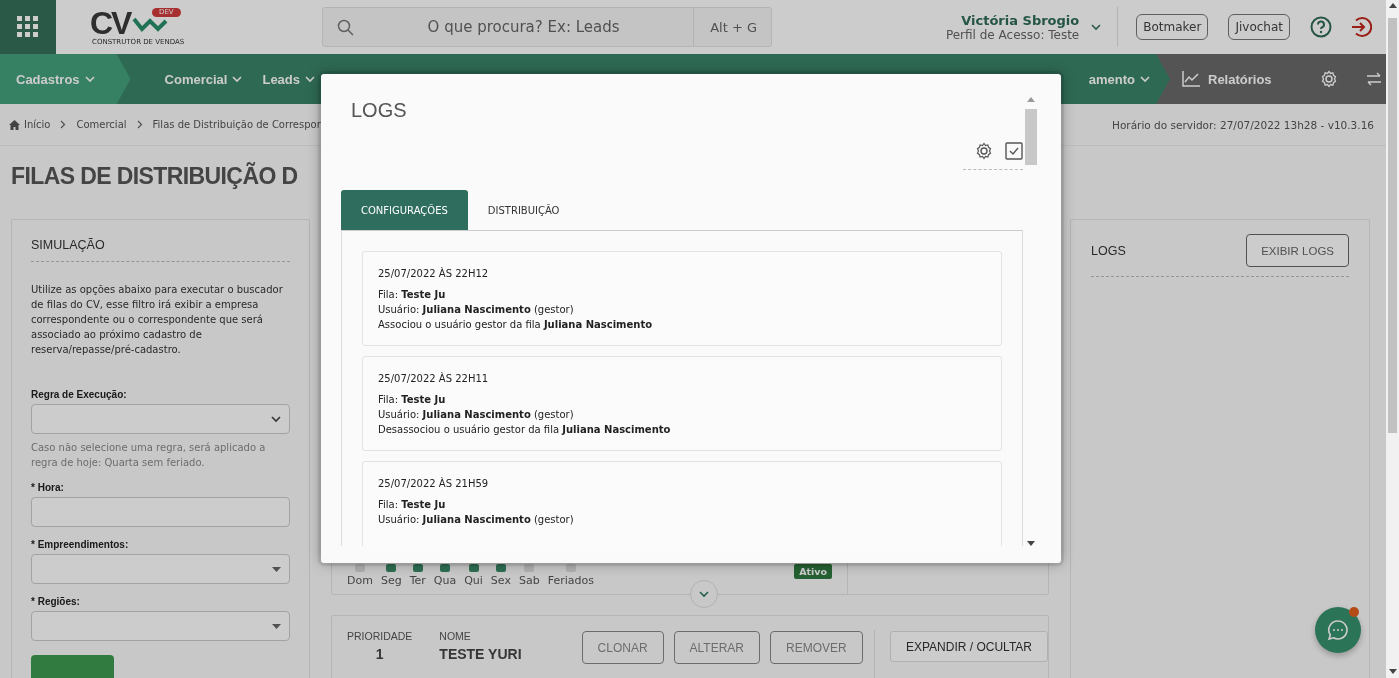 The image size is (1399, 678). Describe the element at coordinates (79, 394) in the screenshot. I see `field-label: Regra de Execução:` at that location.